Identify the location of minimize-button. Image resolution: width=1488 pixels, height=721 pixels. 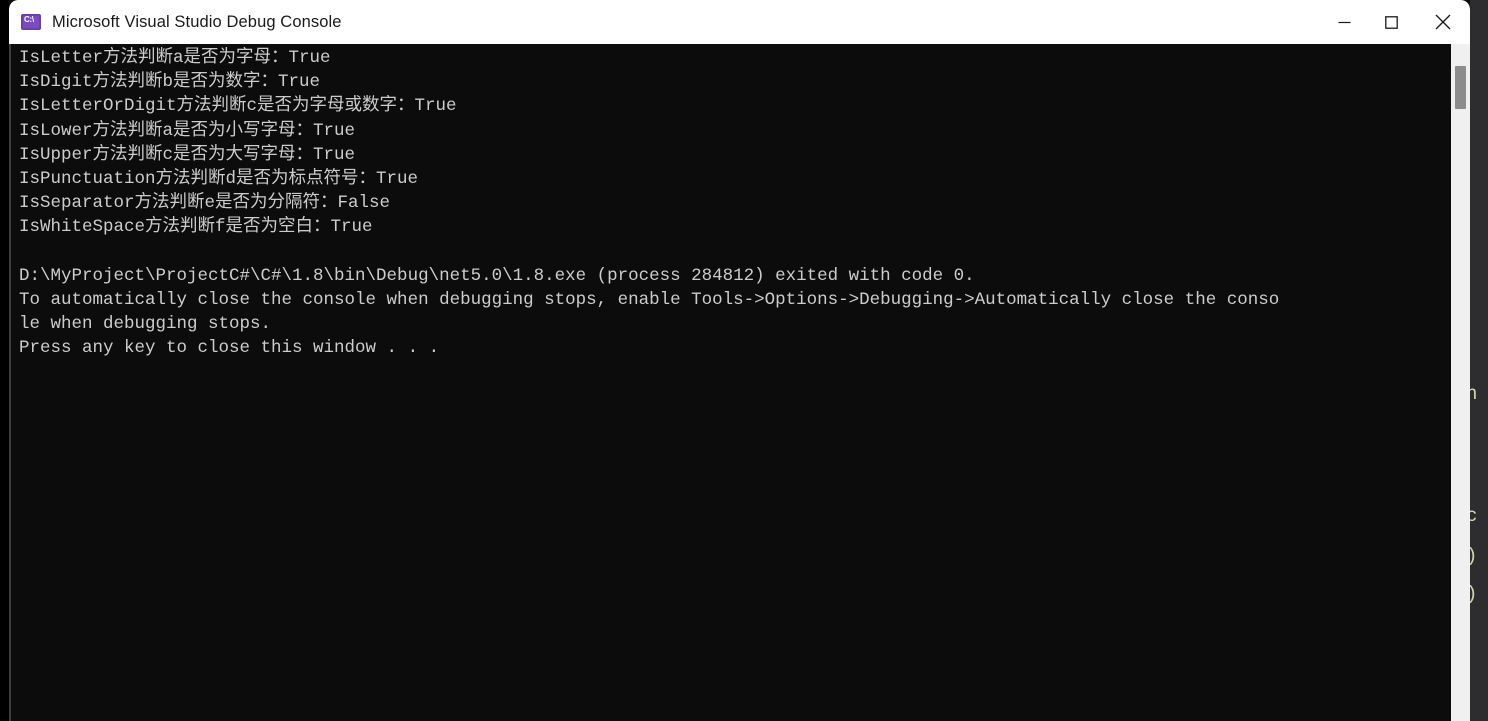
(1344, 22).